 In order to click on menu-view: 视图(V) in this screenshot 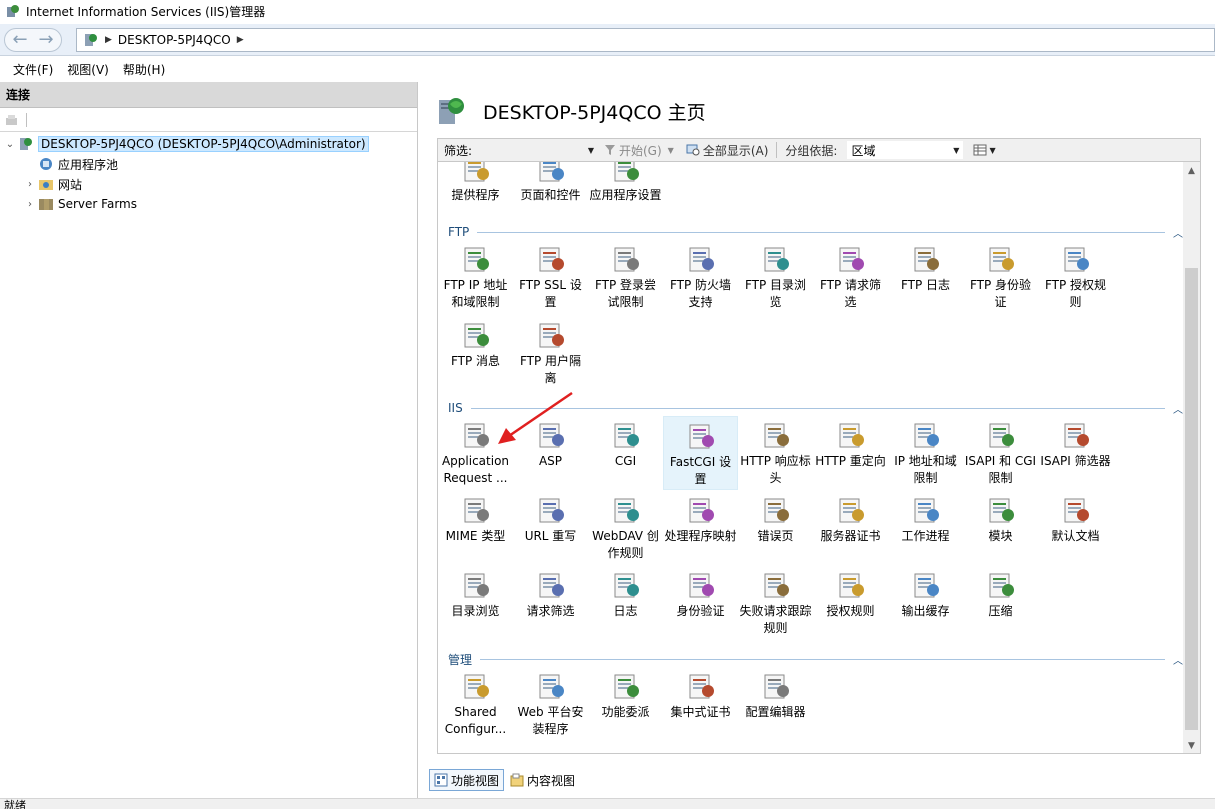, I will do `click(88, 69)`.